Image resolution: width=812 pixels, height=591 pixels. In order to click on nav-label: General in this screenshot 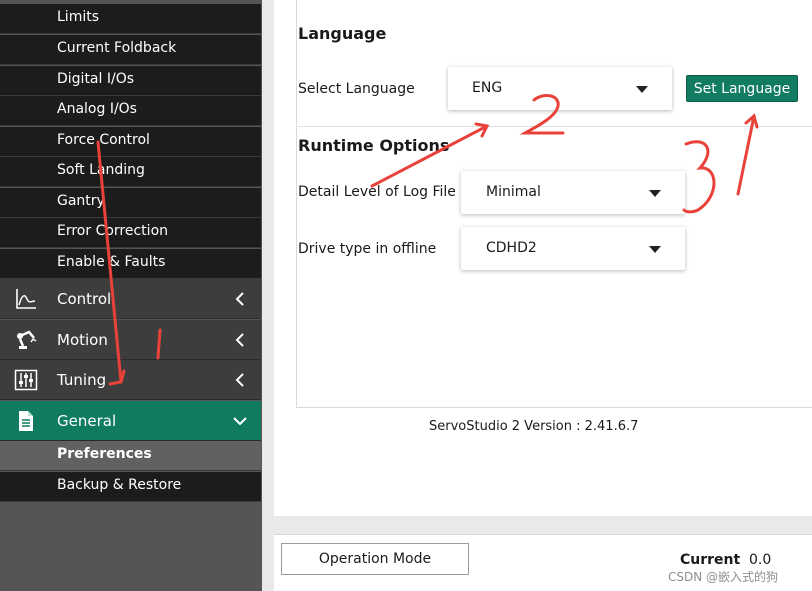, I will do `click(87, 421)`.